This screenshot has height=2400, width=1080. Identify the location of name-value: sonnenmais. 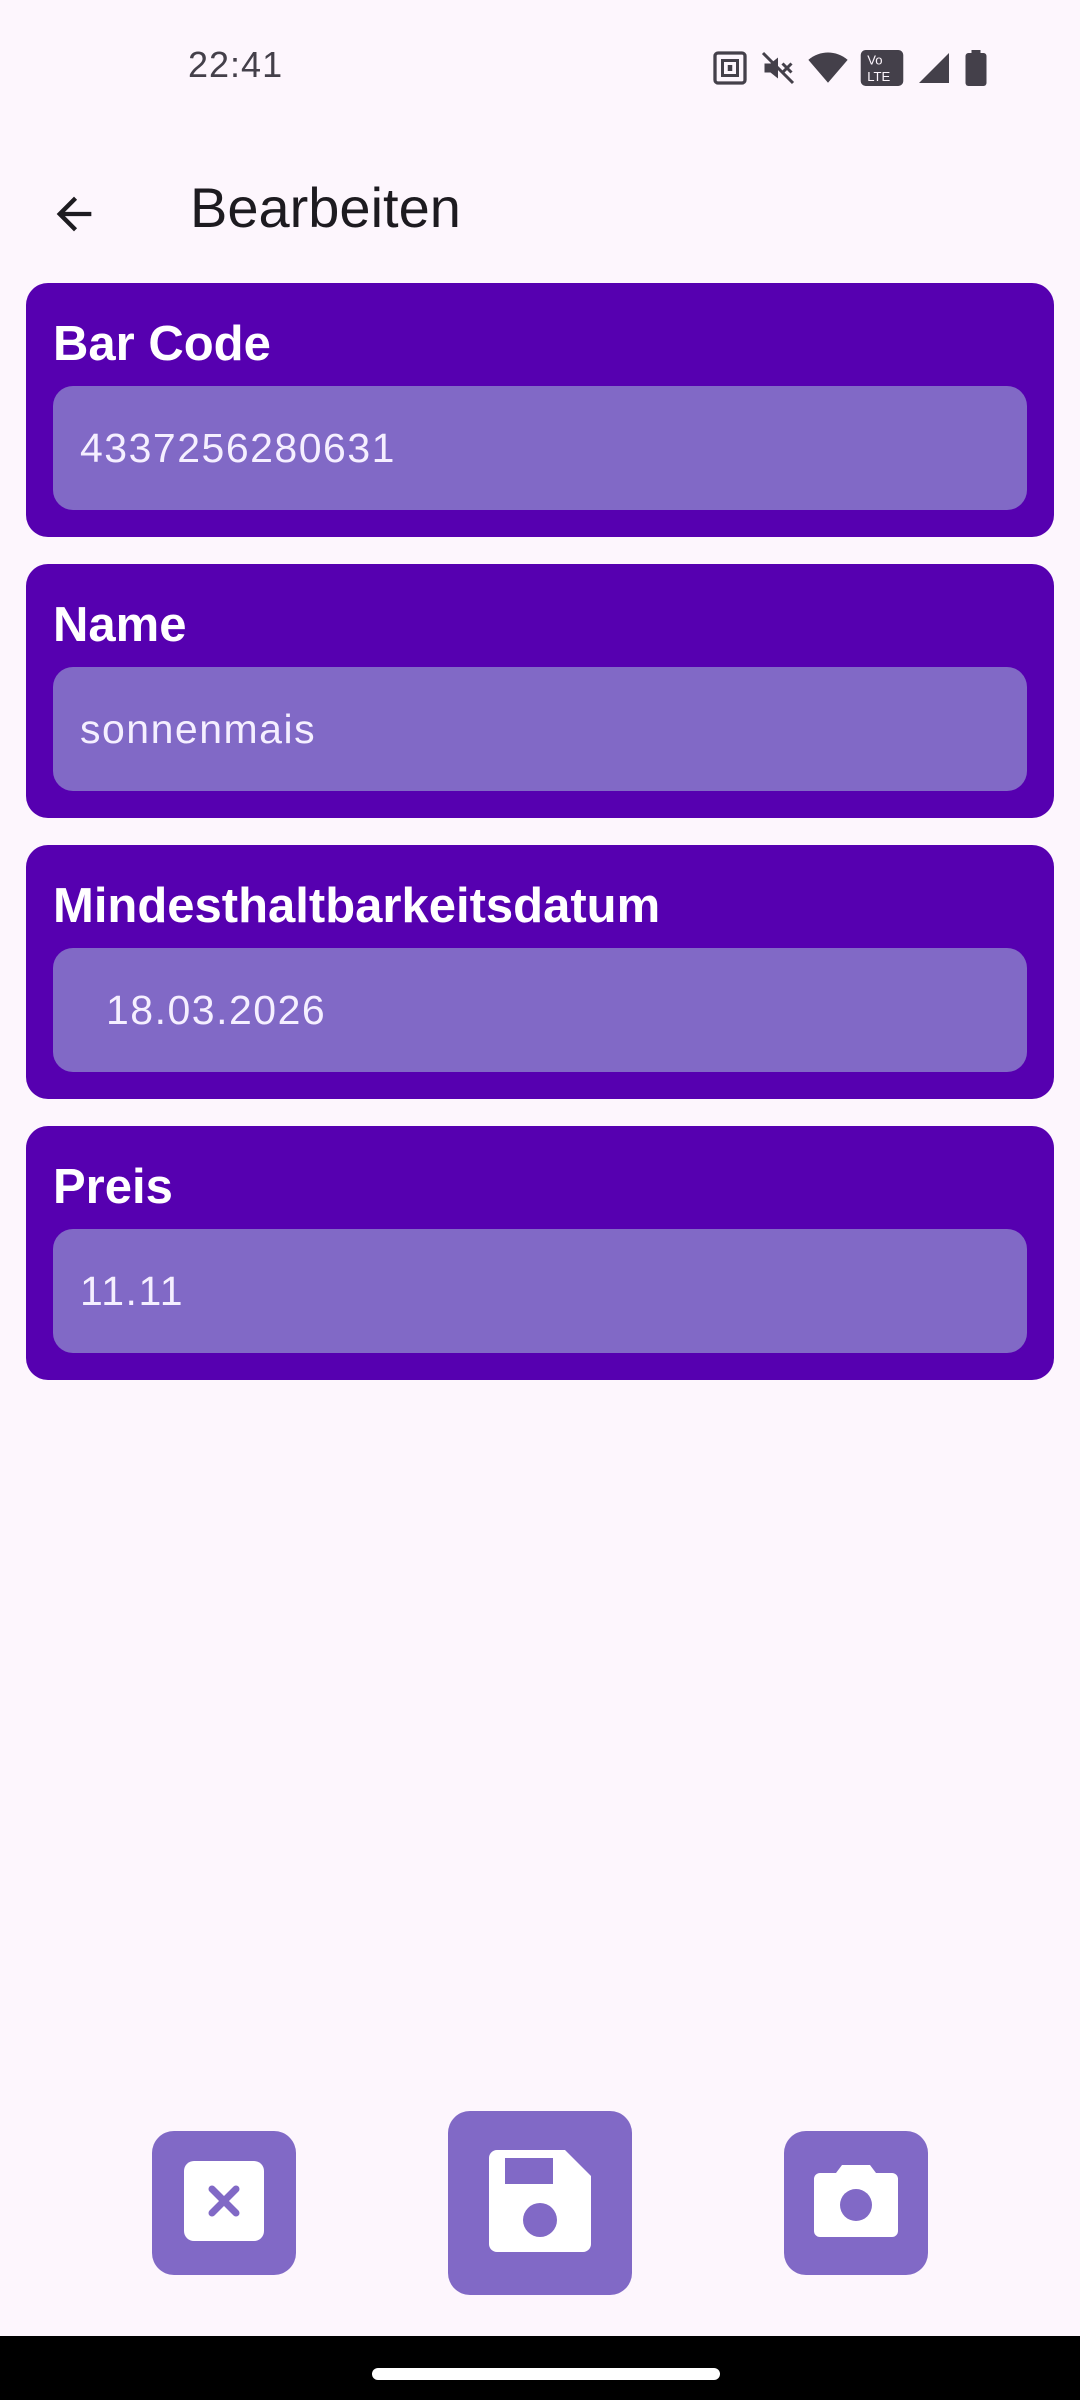
(198, 728).